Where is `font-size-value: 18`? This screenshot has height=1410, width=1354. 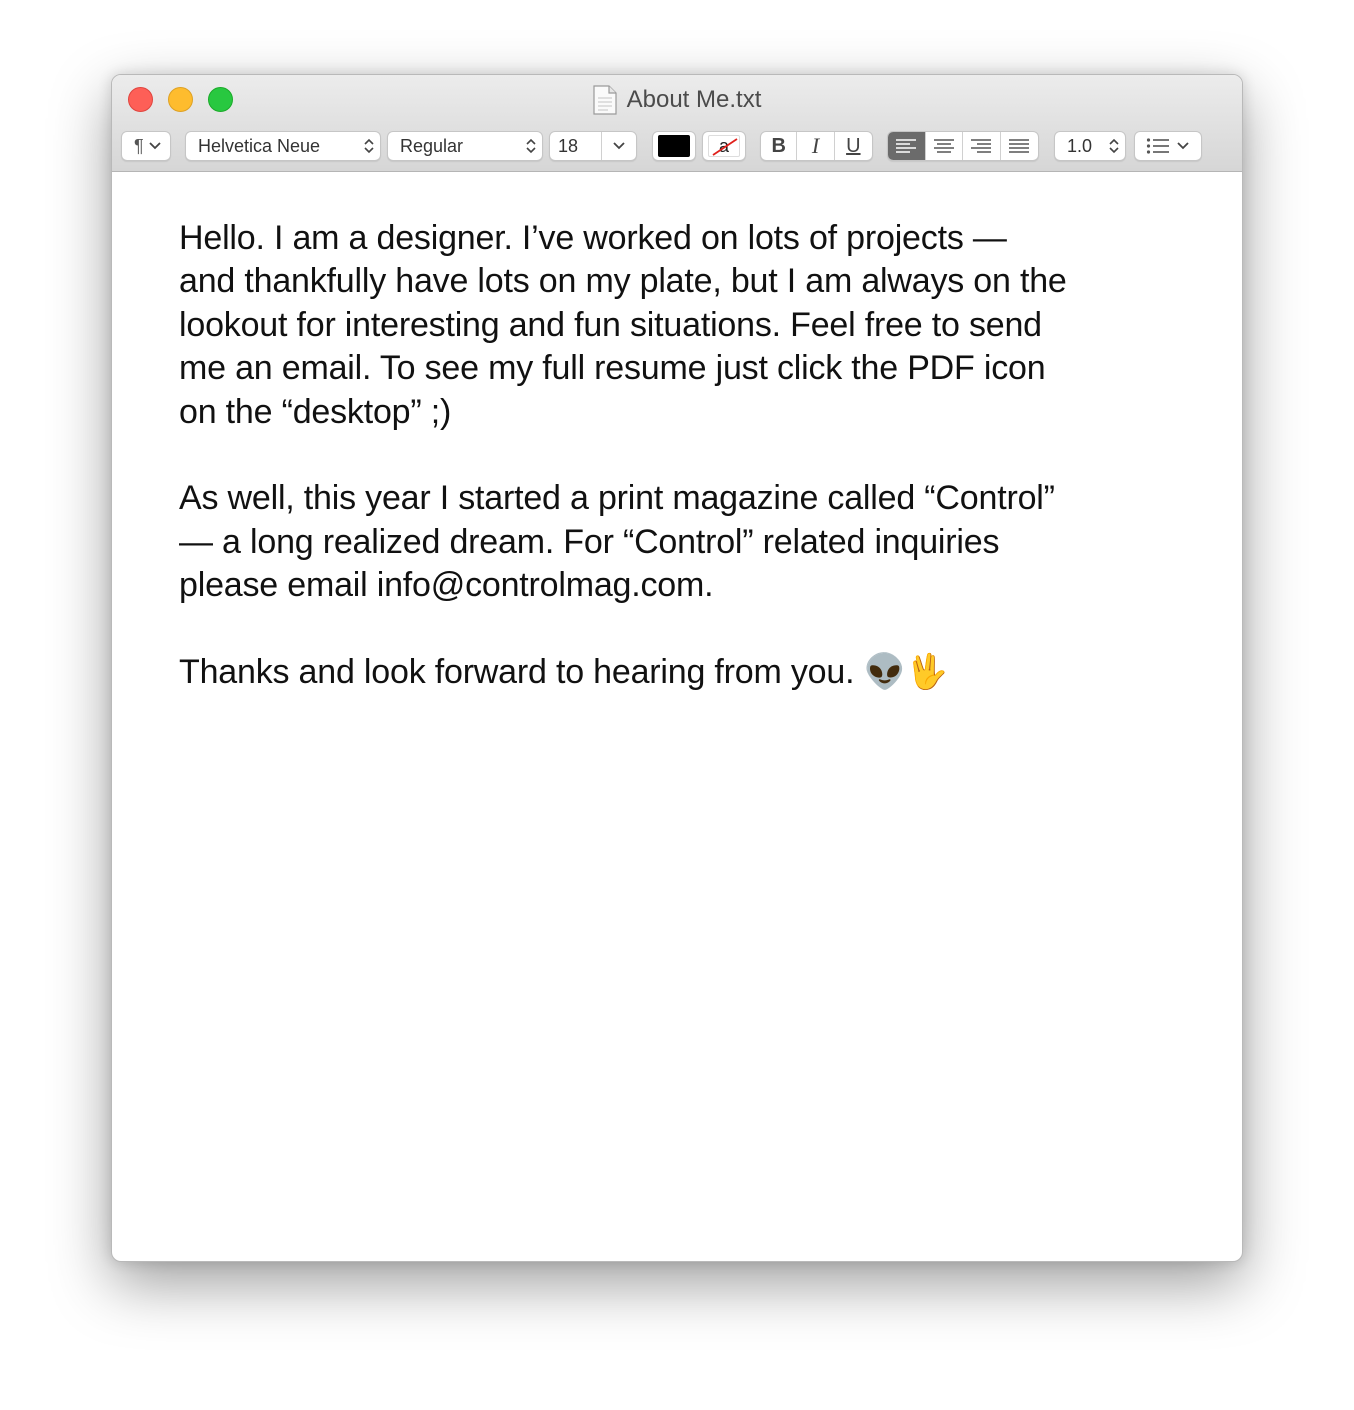
font-size-value: 18 is located at coordinates (576, 146).